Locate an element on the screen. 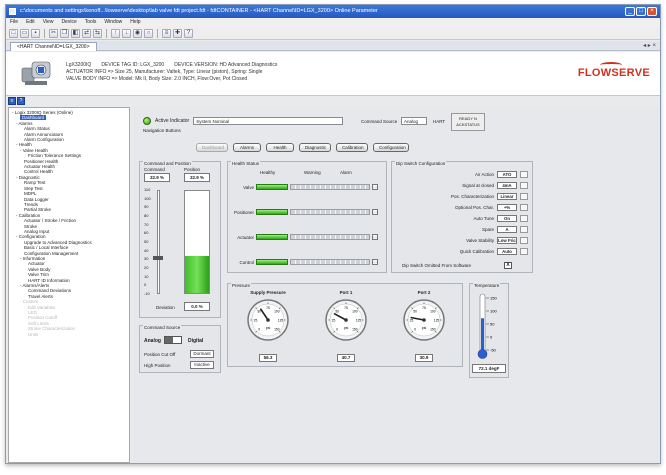  gauge-title: Port 2 is located at coordinates (424, 292).